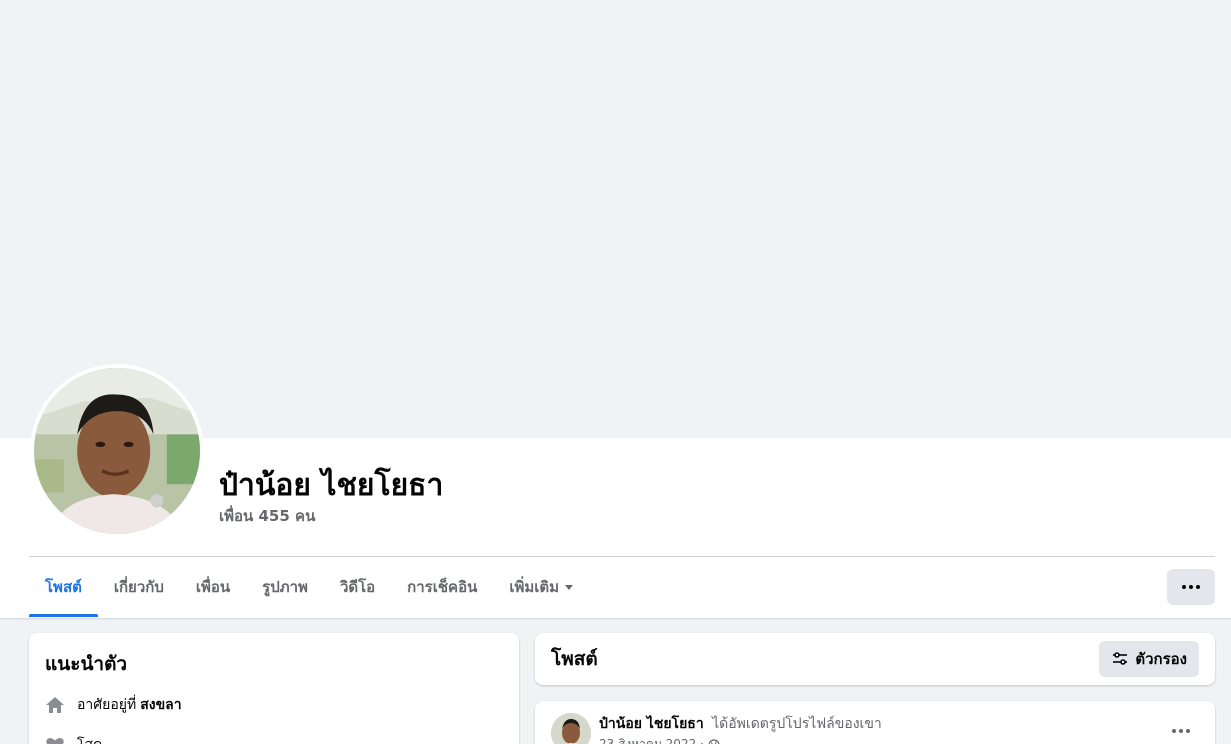 The height and width of the screenshot is (744, 1231). Describe the element at coordinates (63, 587) in the screenshot. I see `tab-posts: โพสต์` at that location.